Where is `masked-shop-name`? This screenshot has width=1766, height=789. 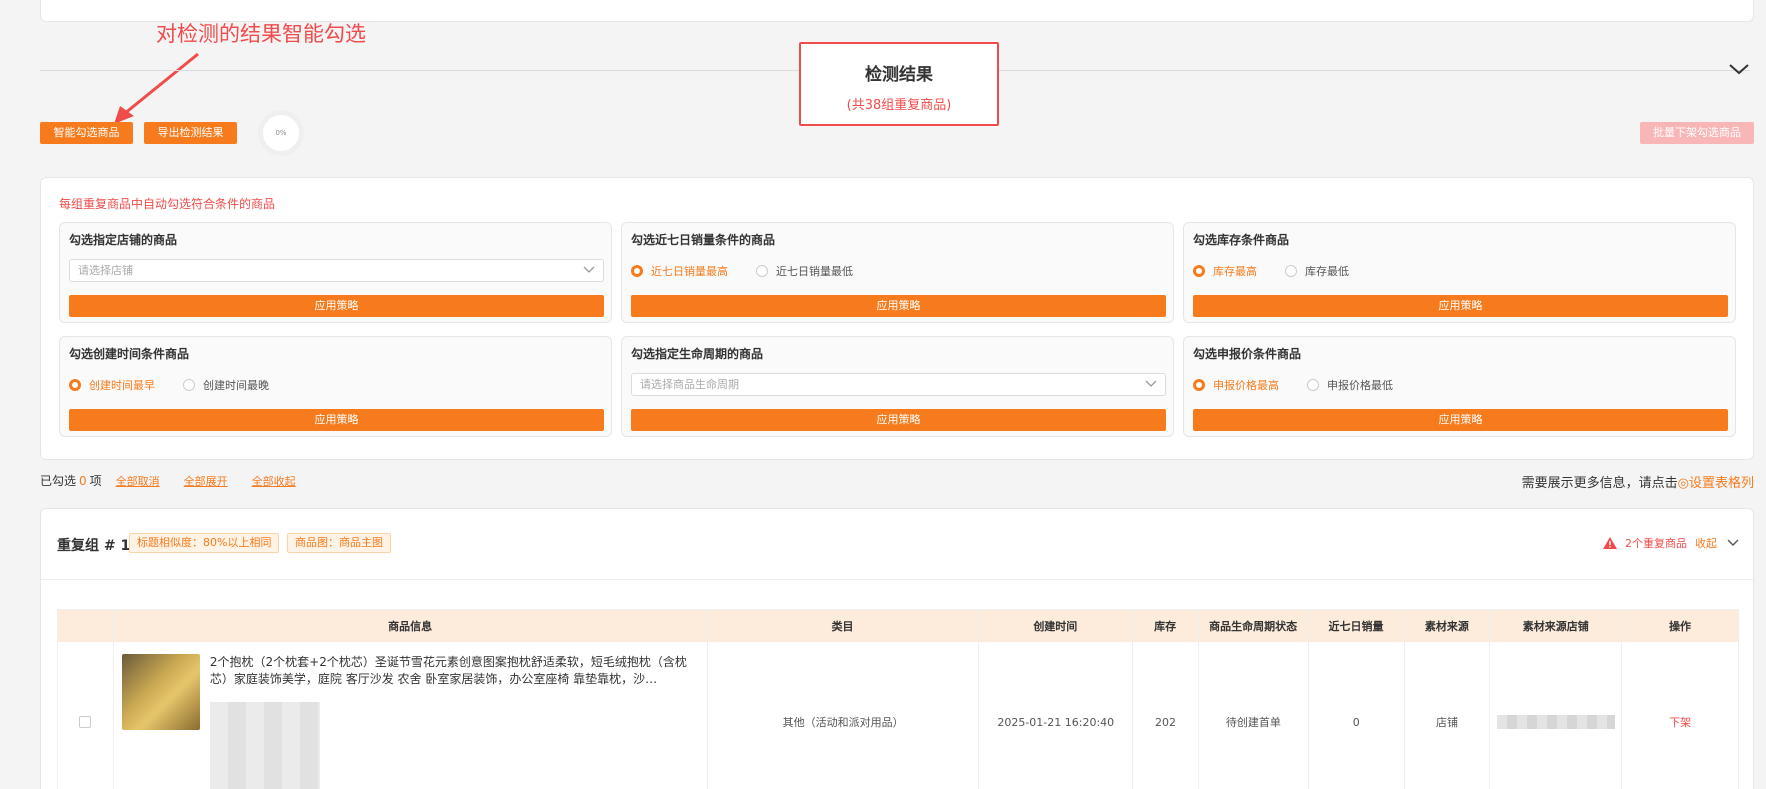 masked-shop-name is located at coordinates (1555, 722).